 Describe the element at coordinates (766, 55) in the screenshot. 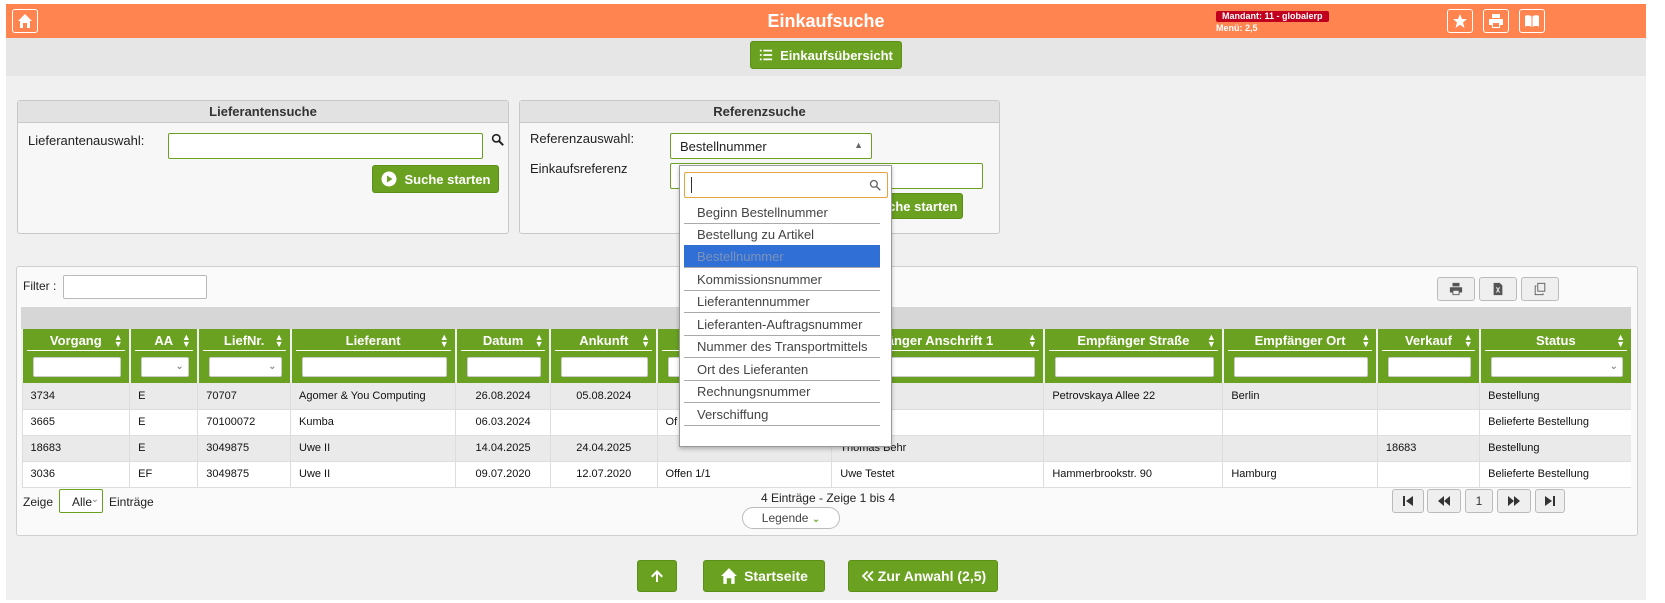

I see `list-icon` at that location.